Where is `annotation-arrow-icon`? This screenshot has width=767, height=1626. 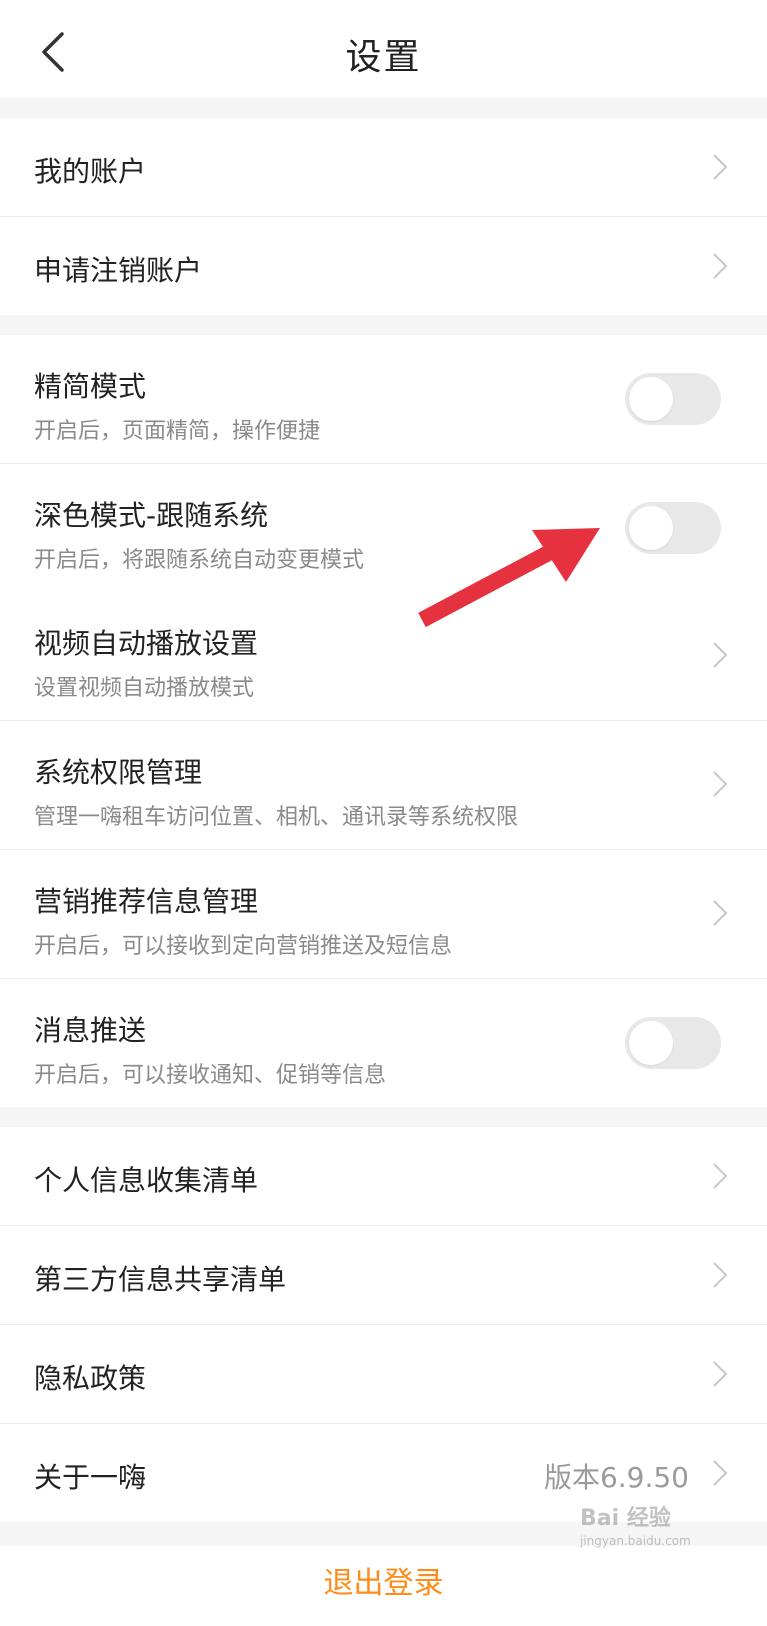 annotation-arrow-icon is located at coordinates (509, 578).